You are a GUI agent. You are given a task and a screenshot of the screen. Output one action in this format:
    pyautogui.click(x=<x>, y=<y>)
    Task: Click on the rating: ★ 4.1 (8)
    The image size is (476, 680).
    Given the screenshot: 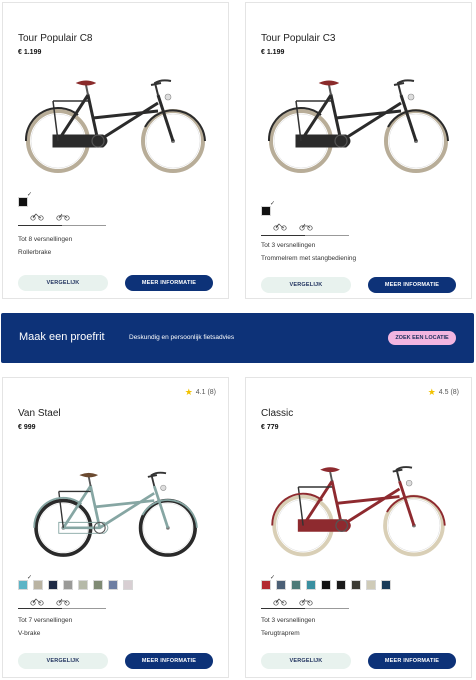 What is the action you would take?
    pyautogui.click(x=200, y=392)
    